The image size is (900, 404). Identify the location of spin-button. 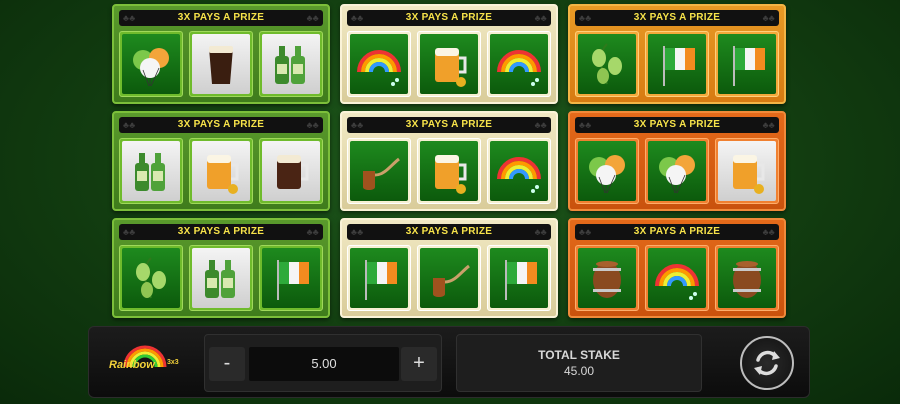
(767, 363).